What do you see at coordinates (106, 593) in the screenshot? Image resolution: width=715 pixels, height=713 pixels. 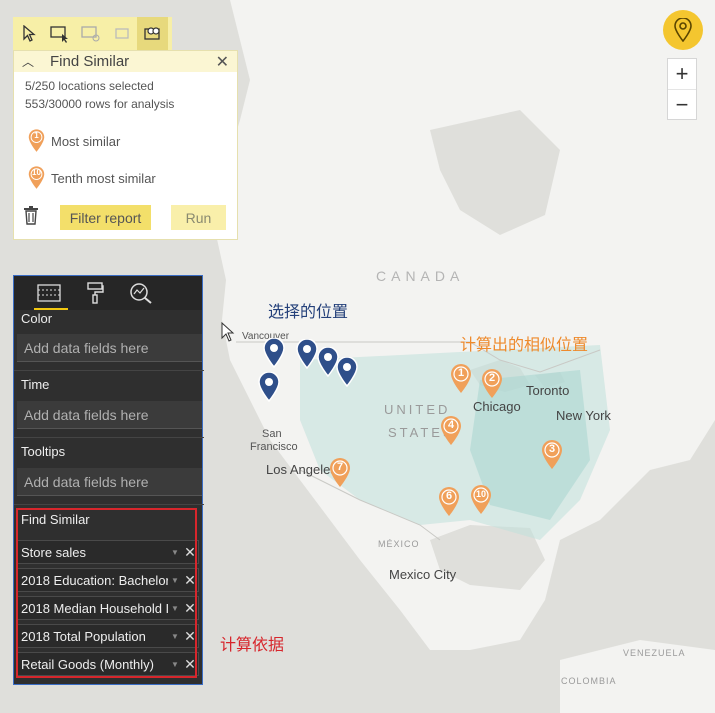 I see `find-similar-fields-highlight` at bounding box center [106, 593].